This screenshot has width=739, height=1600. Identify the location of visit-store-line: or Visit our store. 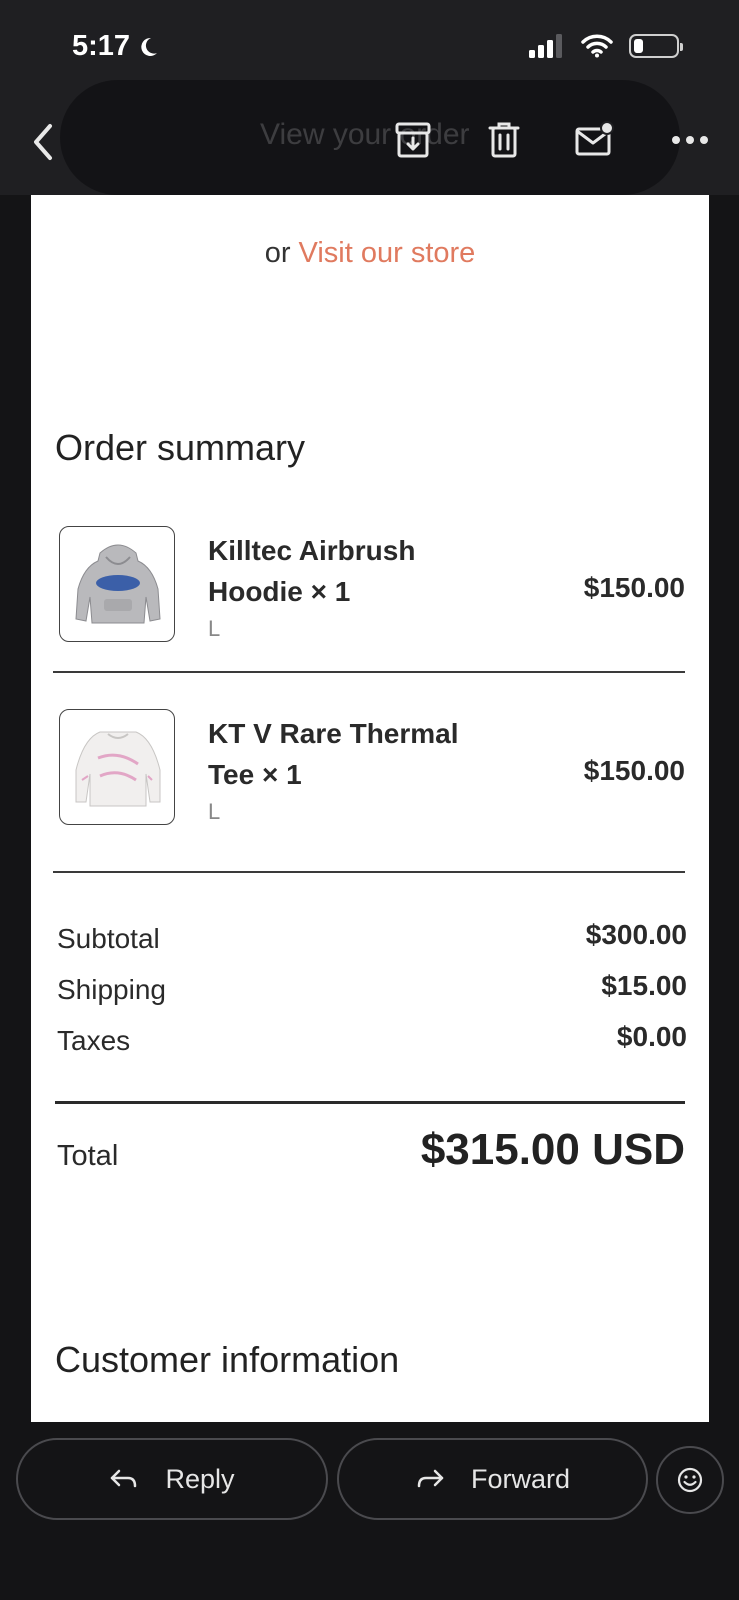
(370, 253).